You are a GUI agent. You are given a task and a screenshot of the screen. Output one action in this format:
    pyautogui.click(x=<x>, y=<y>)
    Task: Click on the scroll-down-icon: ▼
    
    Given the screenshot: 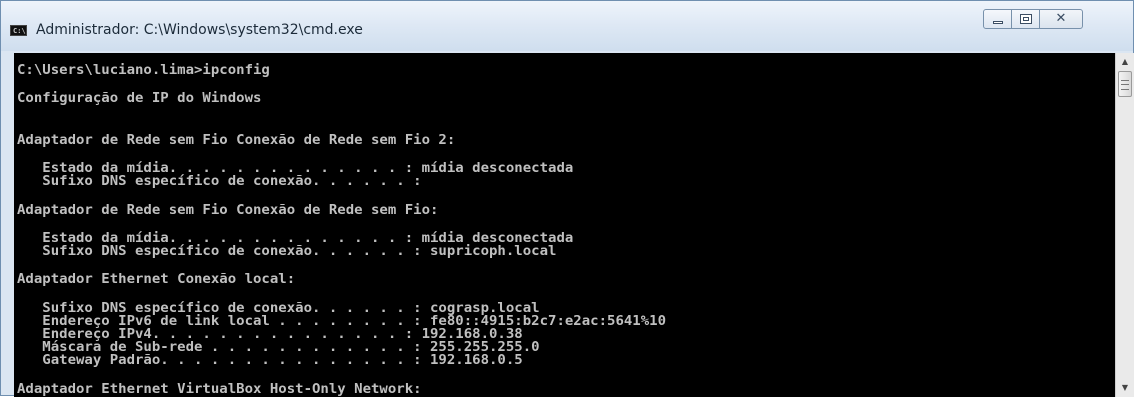 What is the action you would take?
    pyautogui.click(x=1125, y=388)
    